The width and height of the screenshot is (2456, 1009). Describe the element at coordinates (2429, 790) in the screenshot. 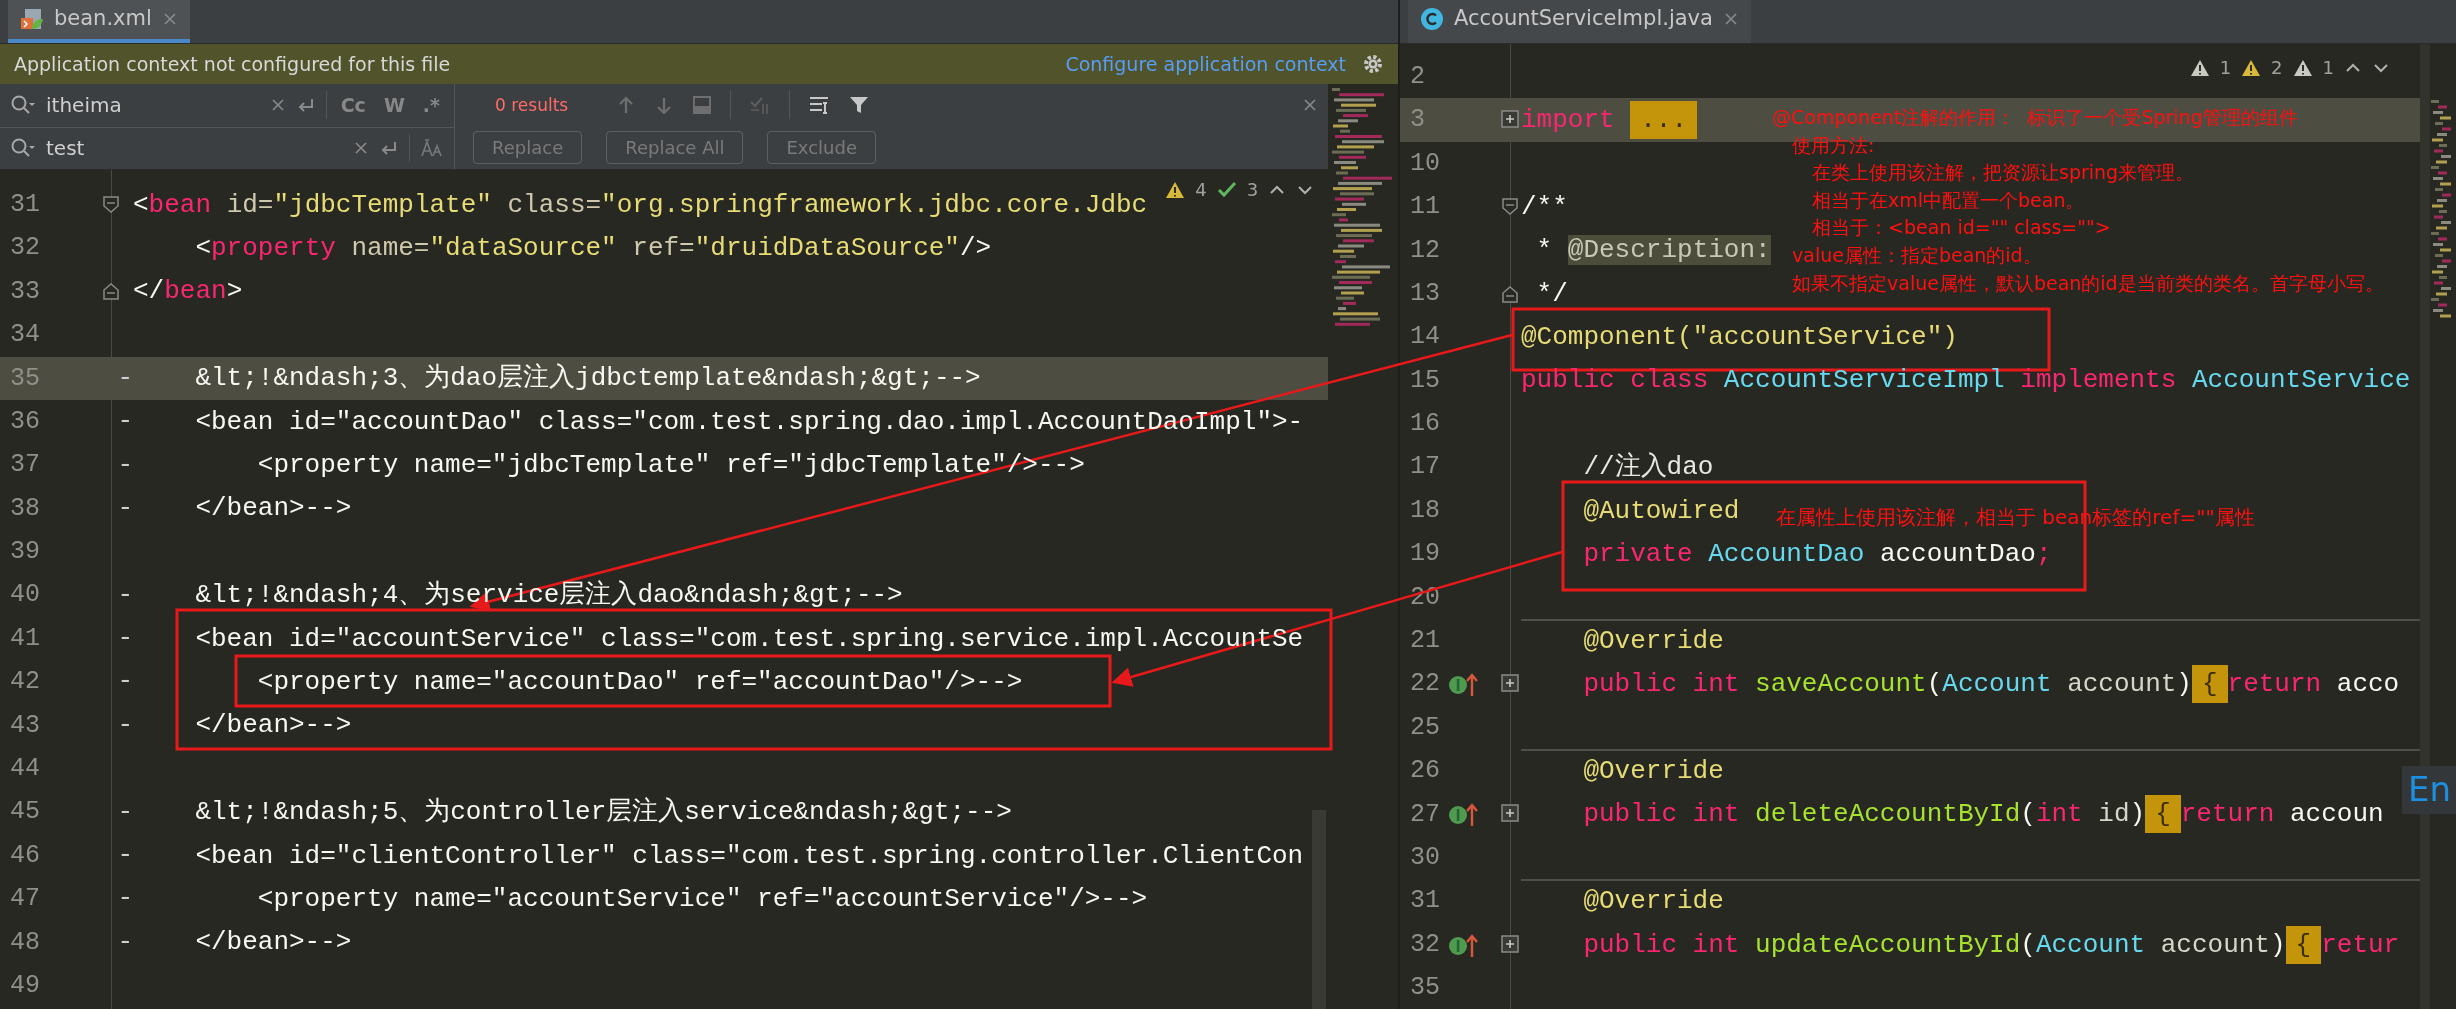

I see `input-method-indicator: En` at that location.